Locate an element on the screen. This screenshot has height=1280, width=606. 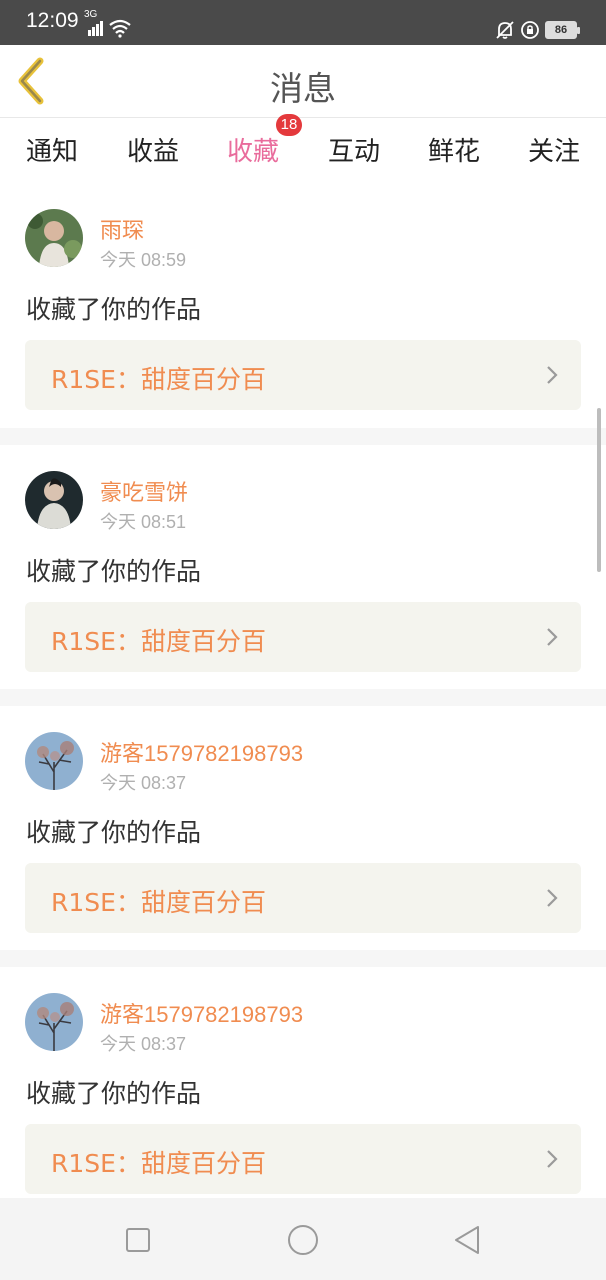
tab-interaction: 互动 is located at coordinates (354, 149).